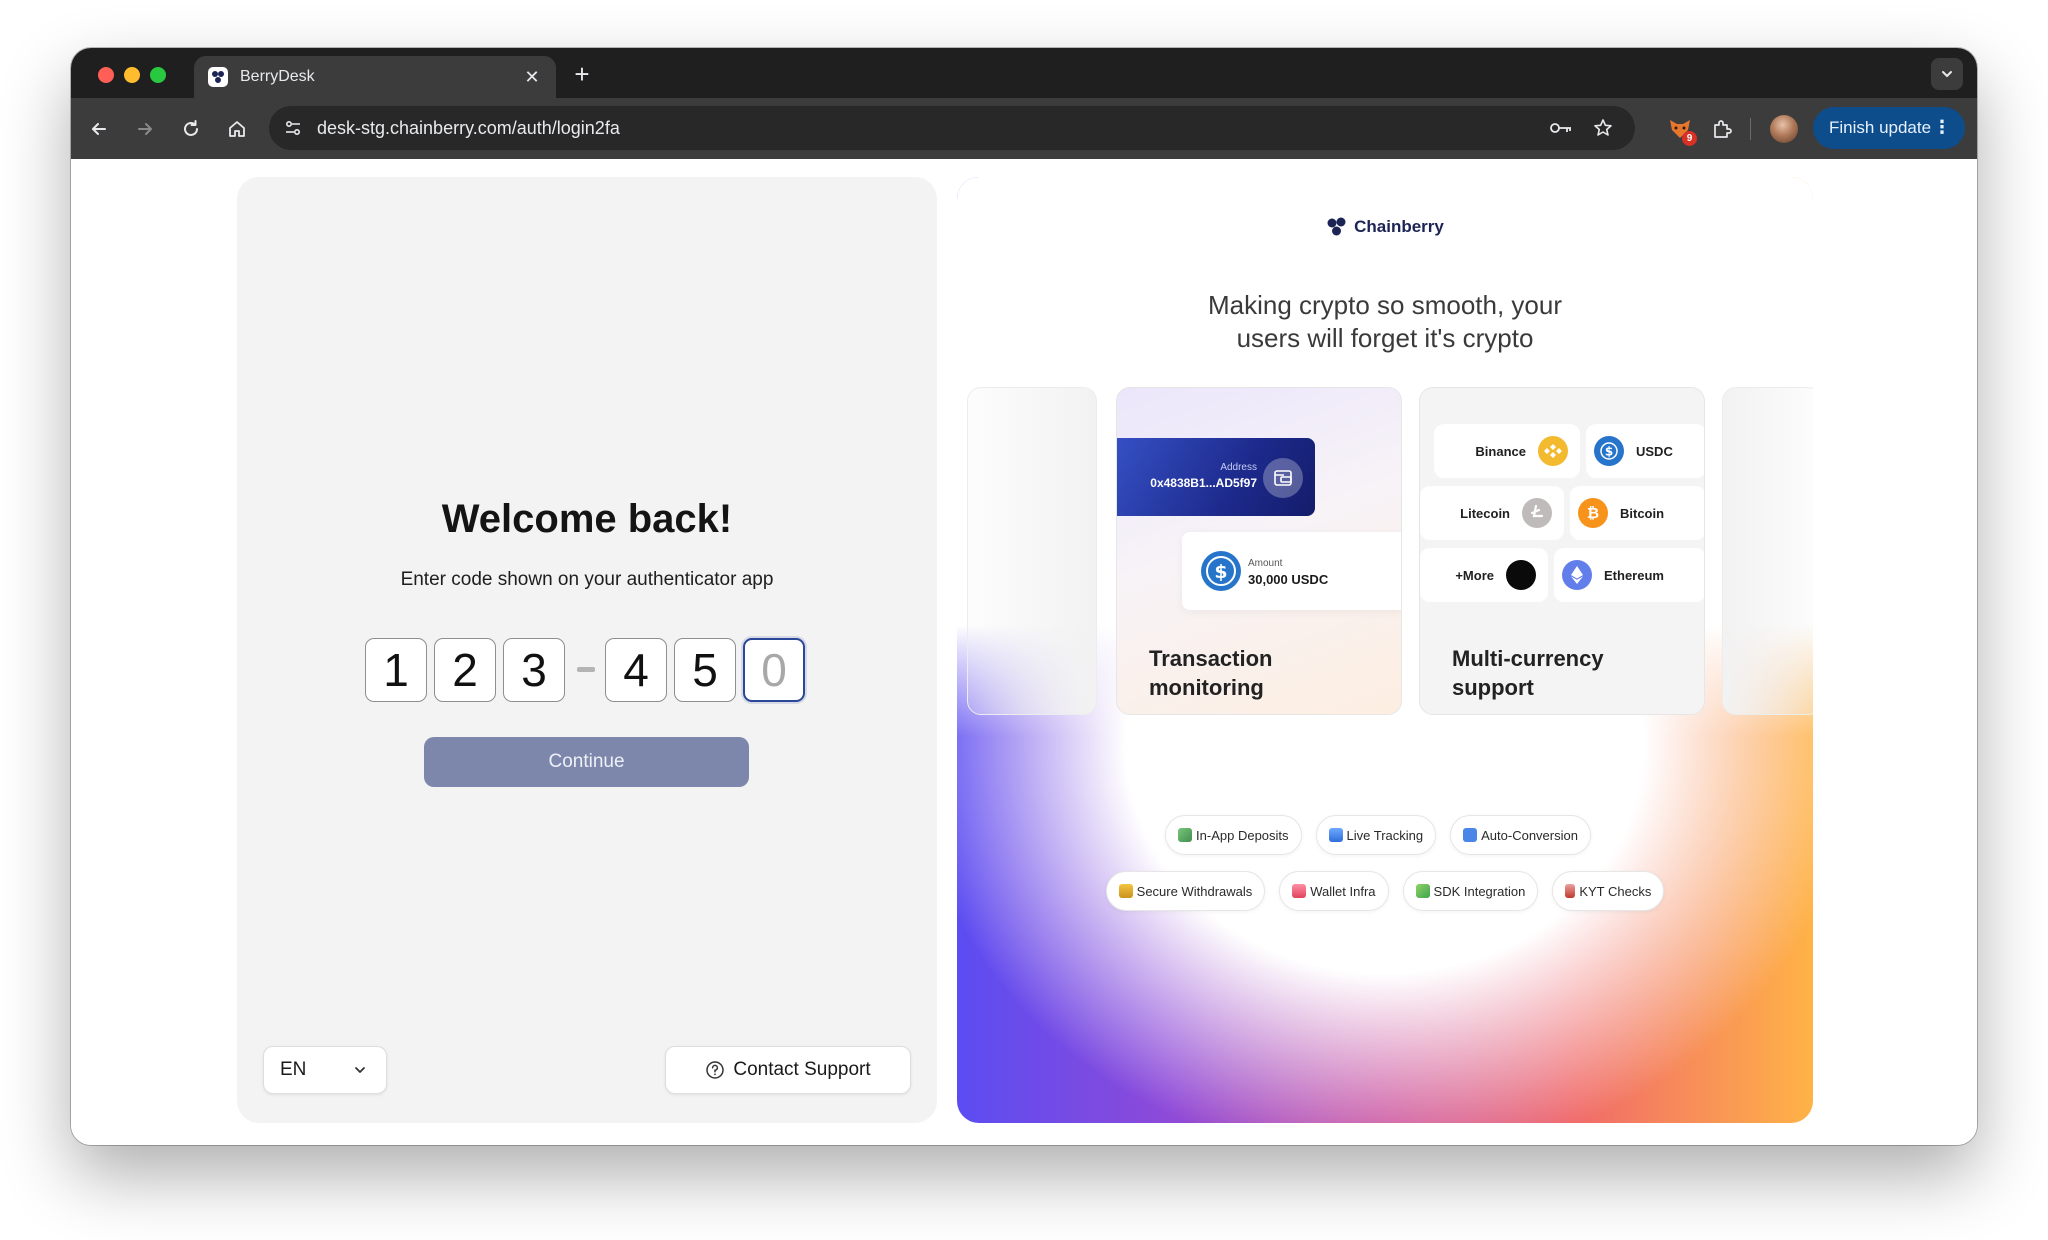 Image resolution: width=2048 pixels, height=1240 pixels. I want to click on chip-live-tracking: Live Tracking, so click(1376, 835).